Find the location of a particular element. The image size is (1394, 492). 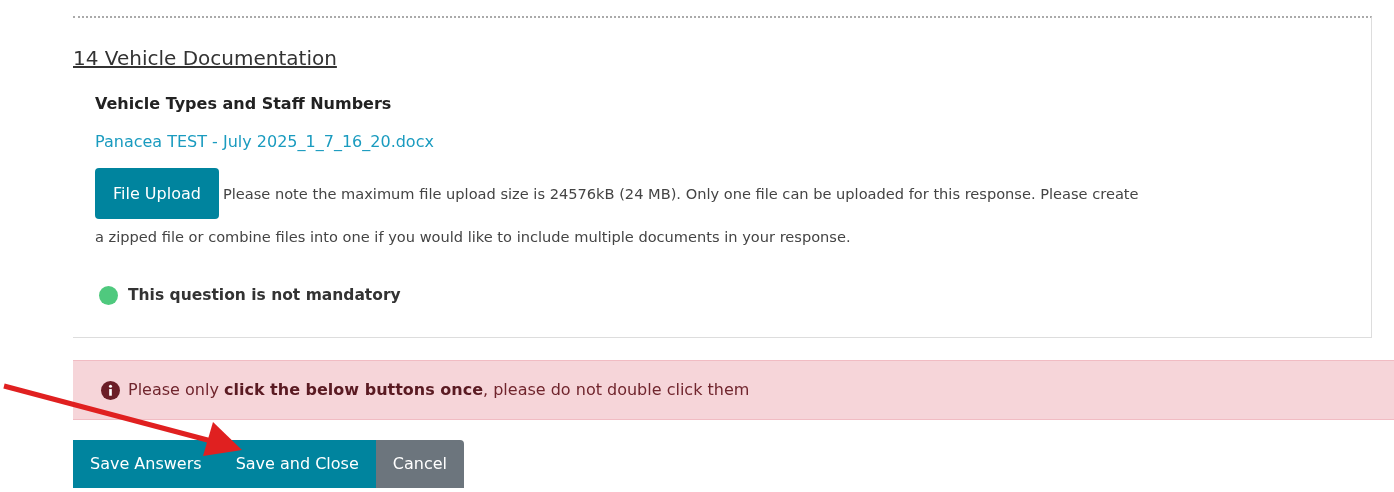

question-label: Vehicle Types and Staff Numbers is located at coordinates (244, 104).